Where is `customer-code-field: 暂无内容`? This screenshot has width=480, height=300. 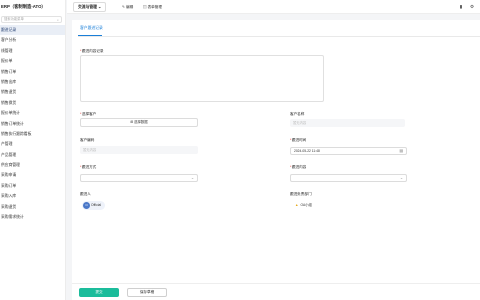 customer-code-field: 暂无内容 is located at coordinates (139, 150).